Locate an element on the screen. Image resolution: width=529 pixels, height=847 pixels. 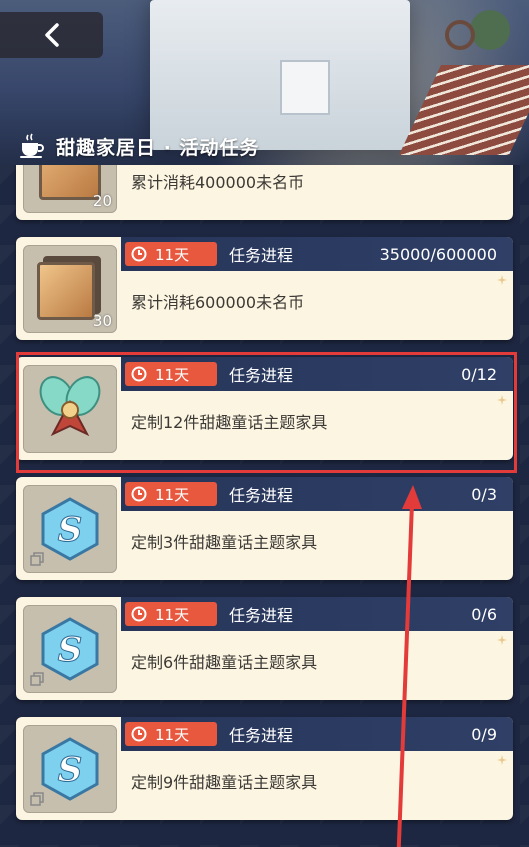
task-description: 累计消耗400000未名币 is located at coordinates (218, 182).